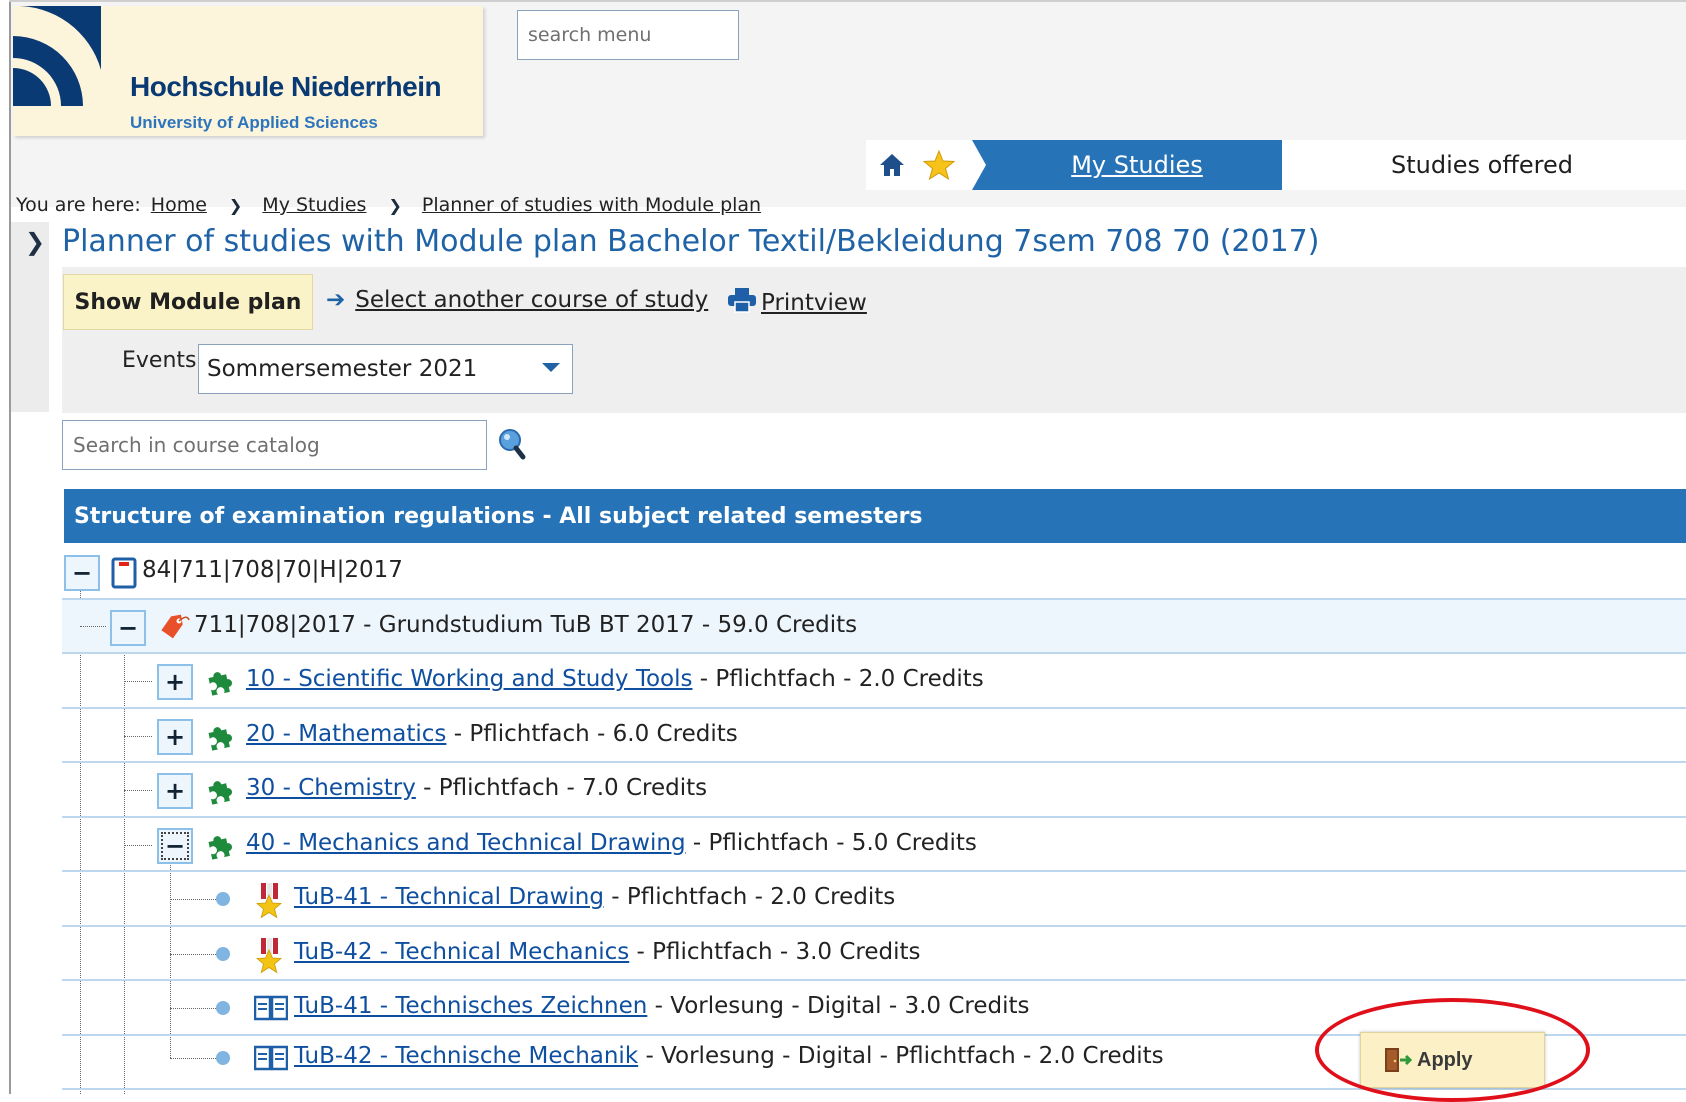 This screenshot has height=1102, width=1686. I want to click on tree-root-label: 84|711|708|70|H|2017, so click(272, 570).